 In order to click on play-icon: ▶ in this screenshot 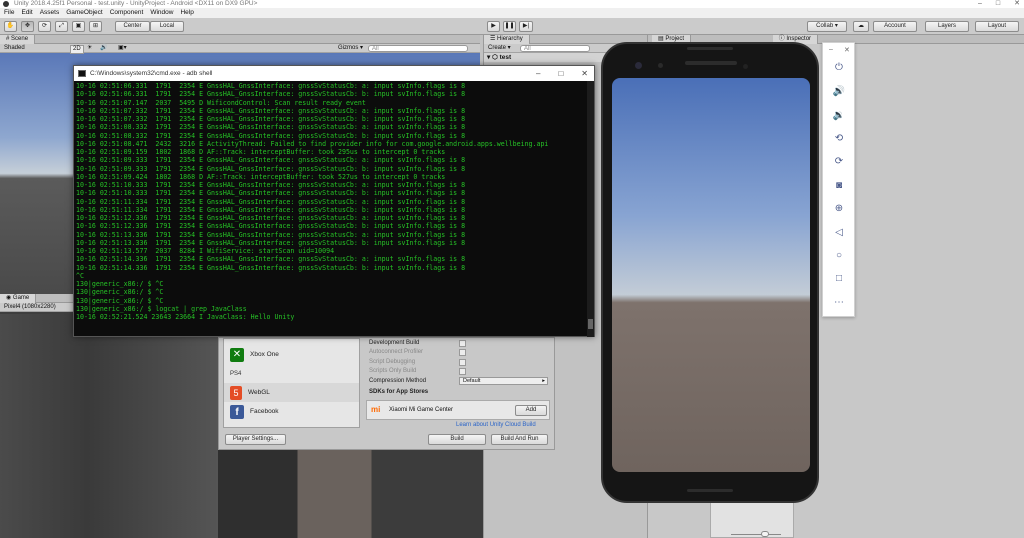, I will do `click(493, 26)`.